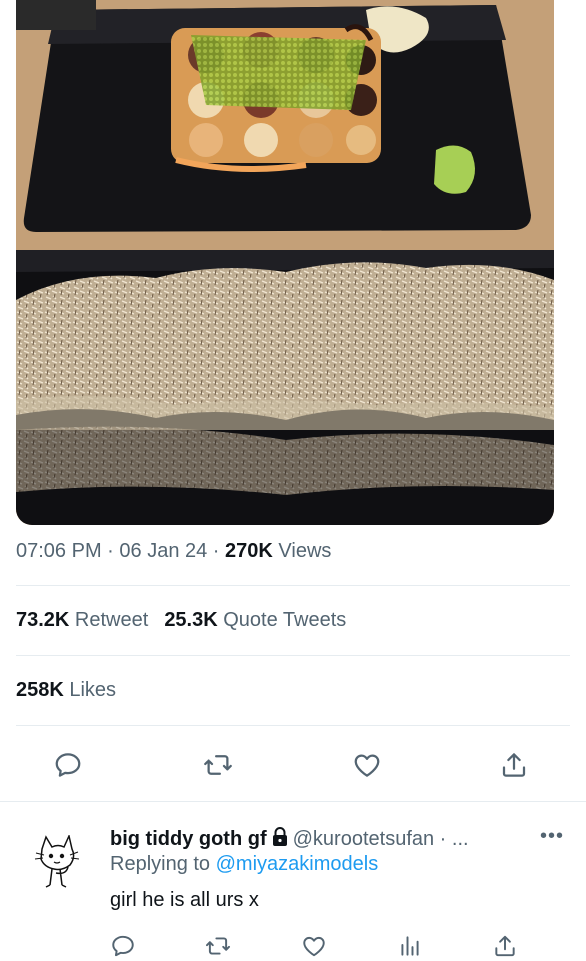  I want to click on more-options-button: •••, so click(552, 836).